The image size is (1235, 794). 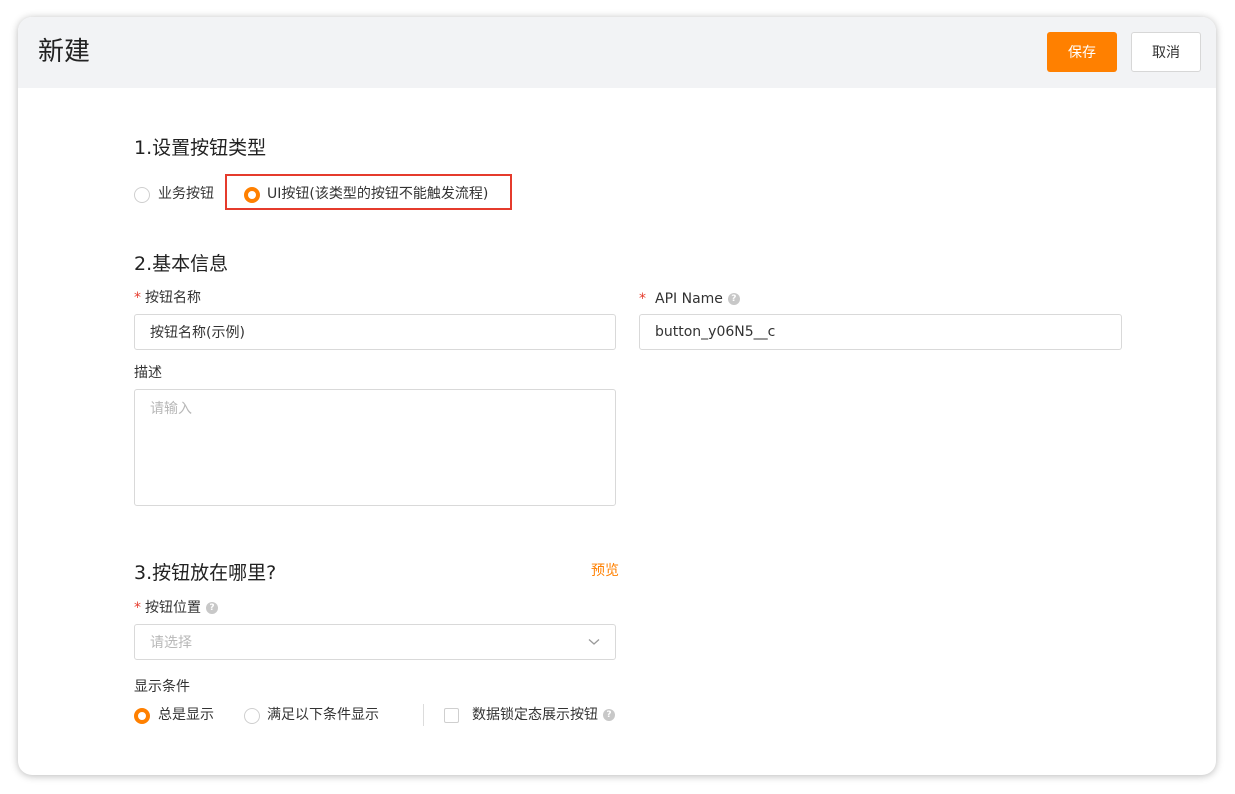 I want to click on button-position-select: 请选择, so click(x=375, y=642).